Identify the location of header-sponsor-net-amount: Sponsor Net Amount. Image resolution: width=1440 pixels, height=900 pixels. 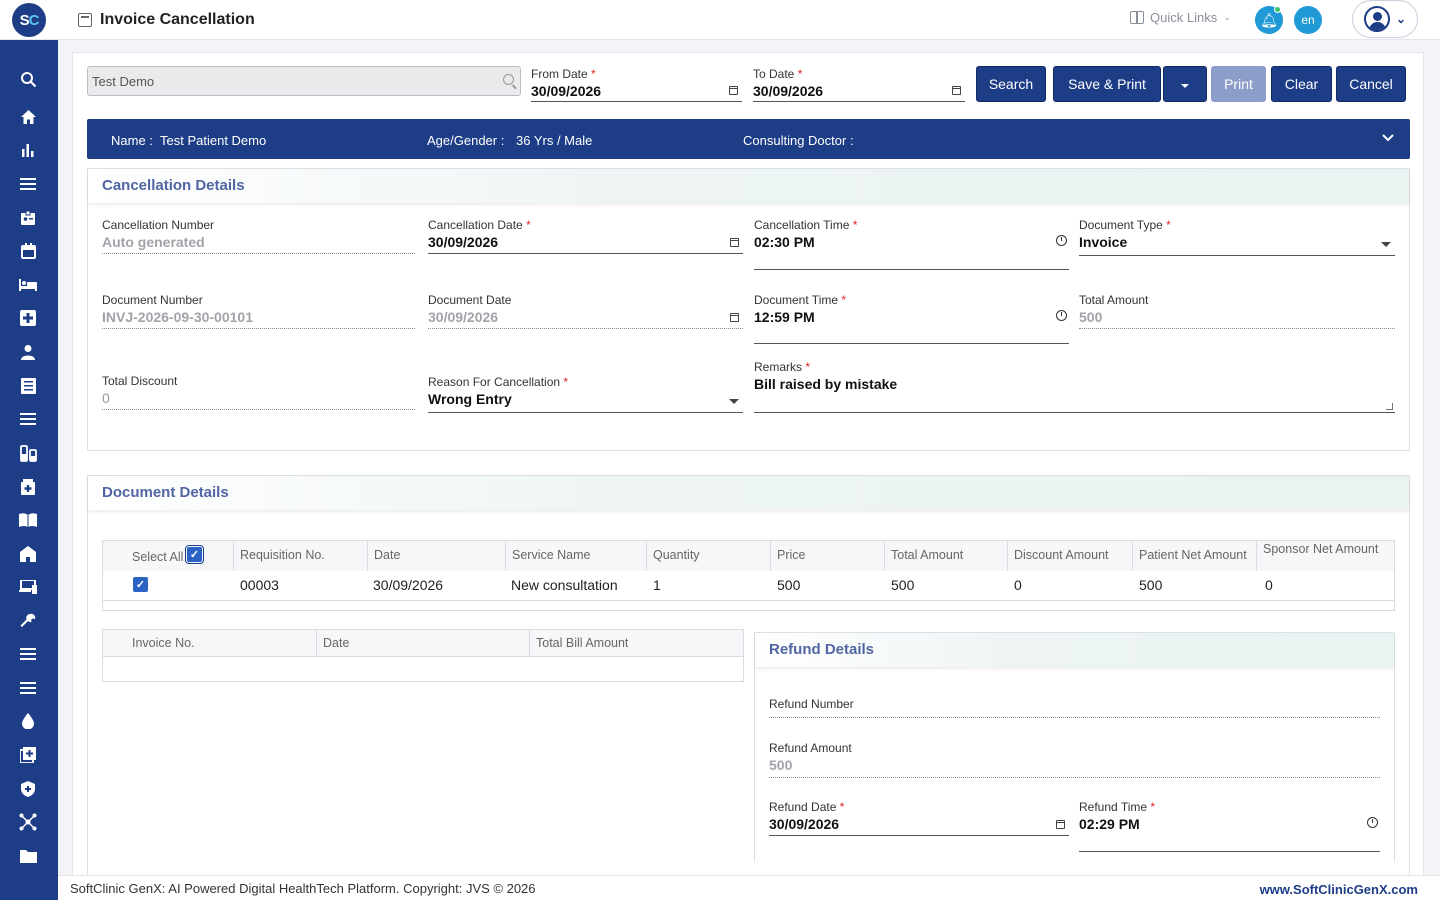
(1325, 556).